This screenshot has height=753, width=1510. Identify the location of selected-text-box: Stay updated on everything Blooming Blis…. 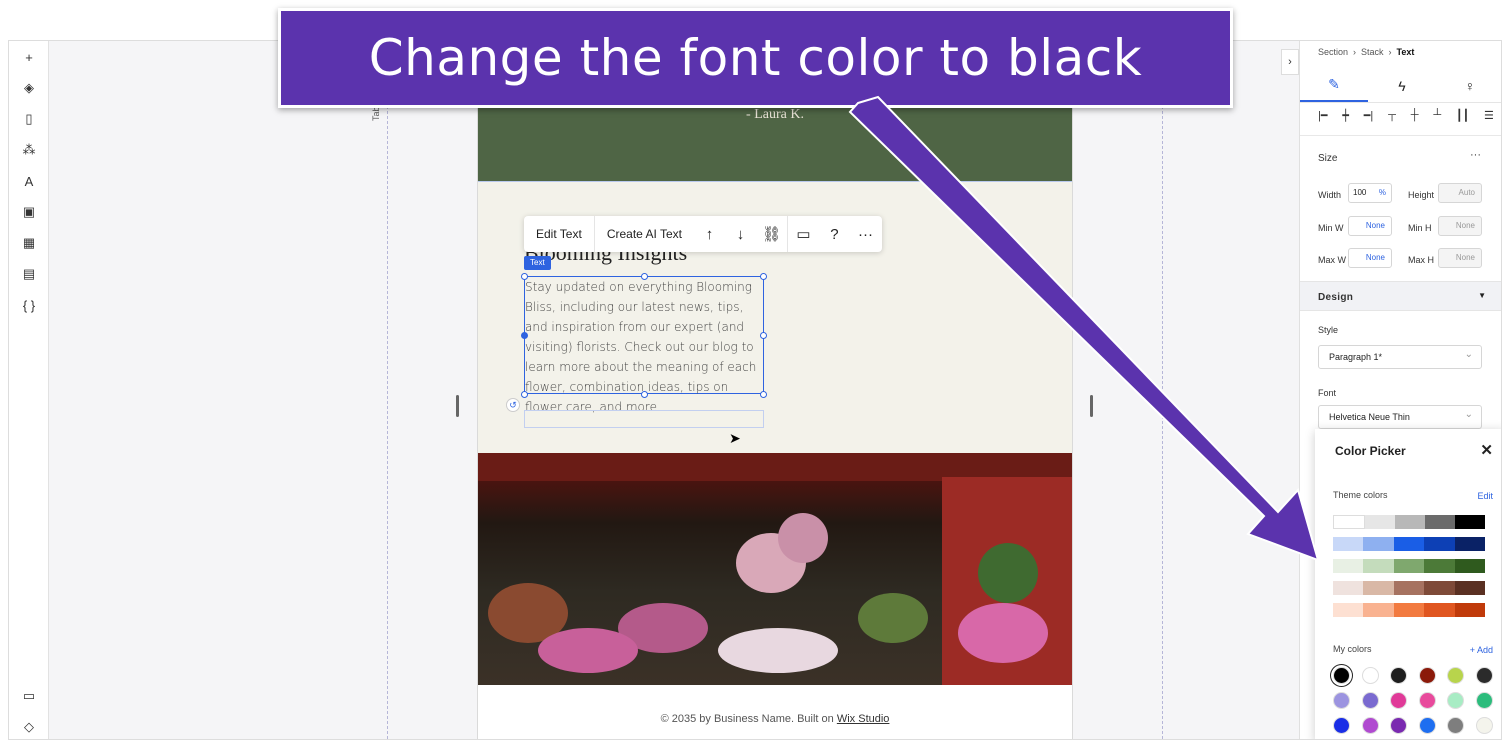
(644, 345).